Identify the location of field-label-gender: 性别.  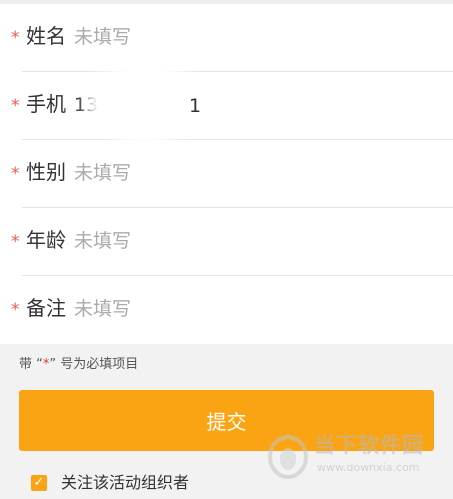
(46, 172).